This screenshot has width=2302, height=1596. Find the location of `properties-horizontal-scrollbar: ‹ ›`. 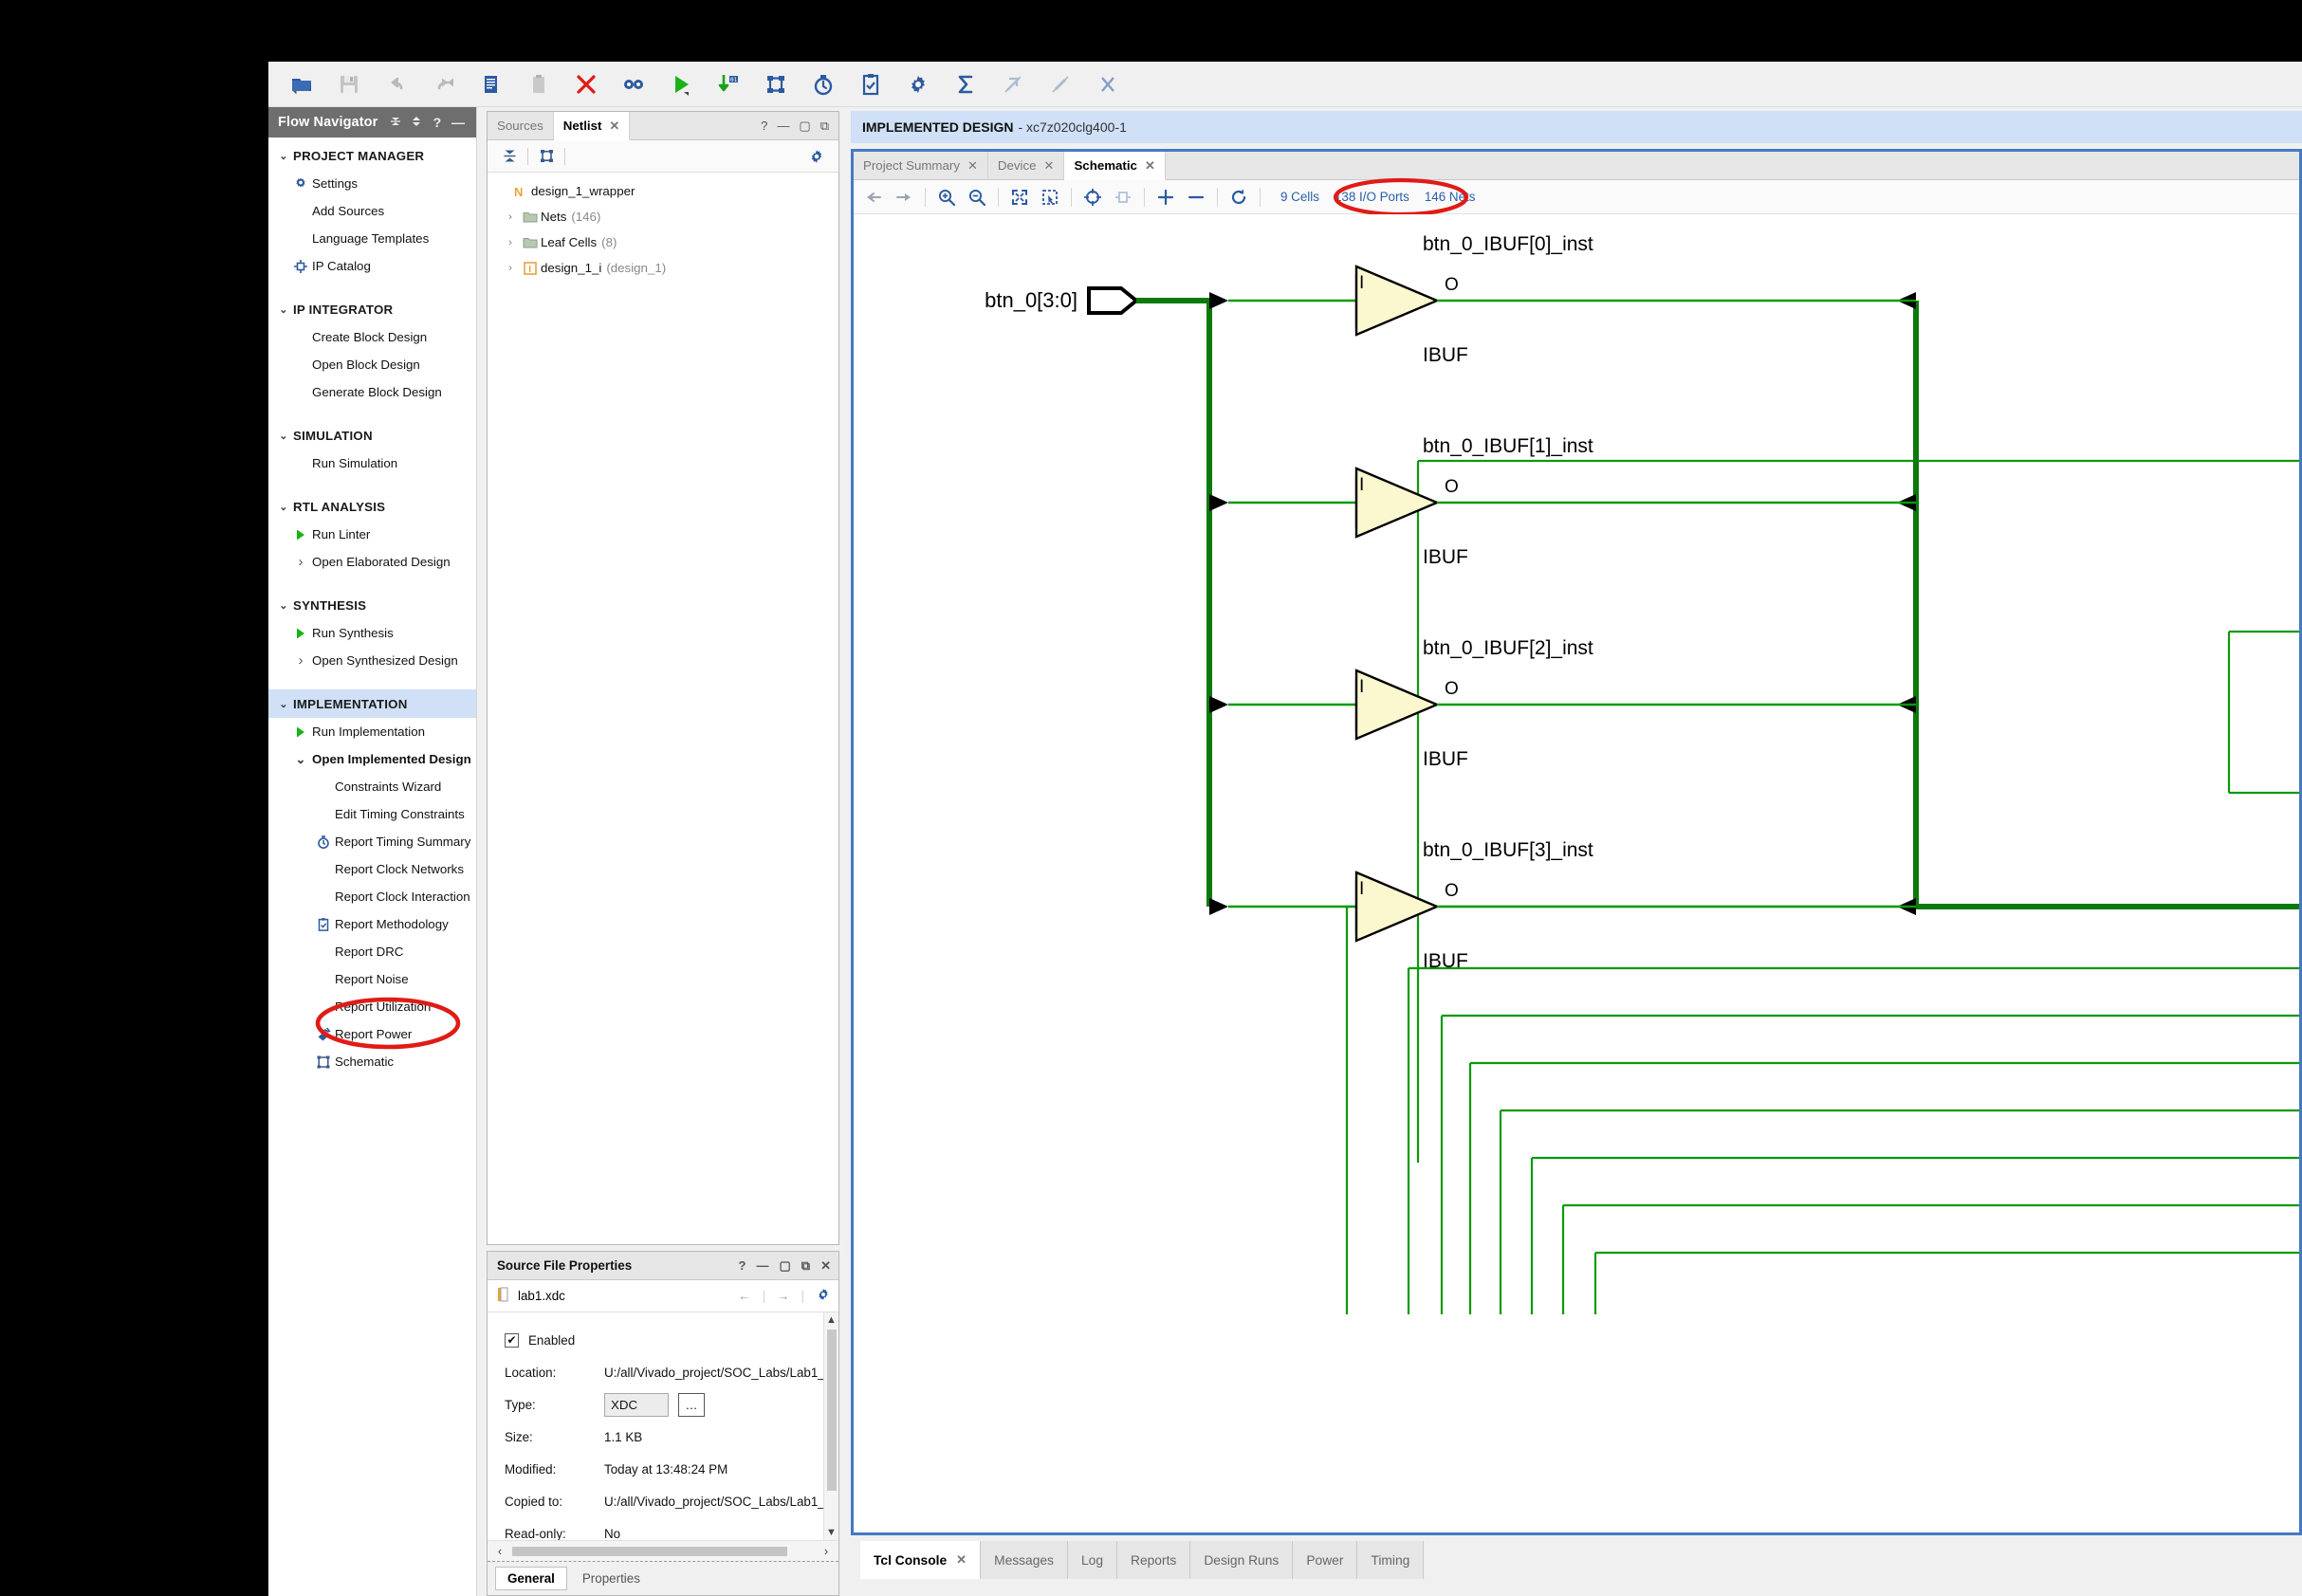

properties-horizontal-scrollbar: ‹ › is located at coordinates (663, 1550).